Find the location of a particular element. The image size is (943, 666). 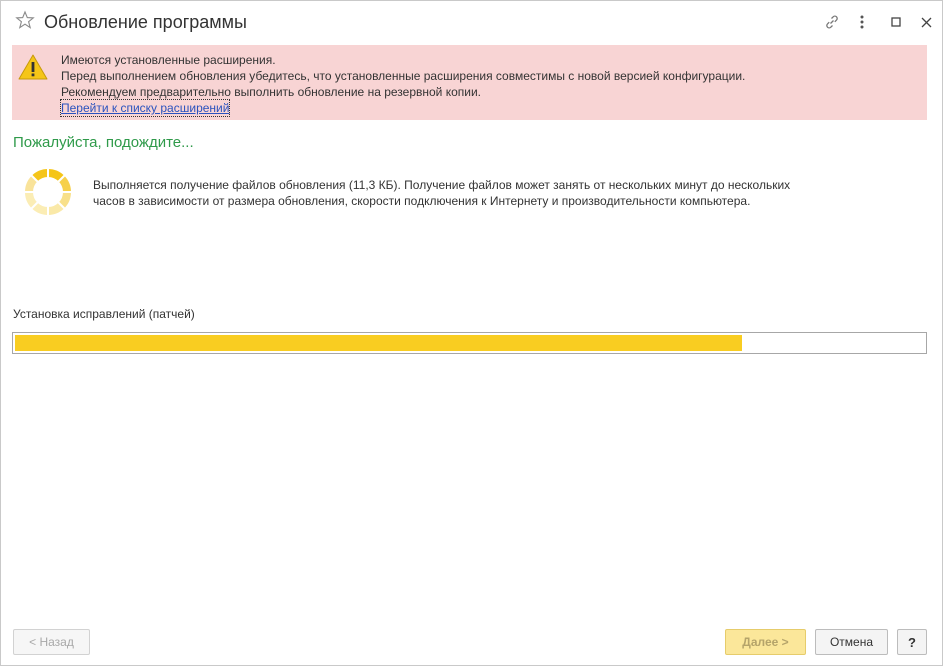

maximize-button is located at coordinates (896, 22).